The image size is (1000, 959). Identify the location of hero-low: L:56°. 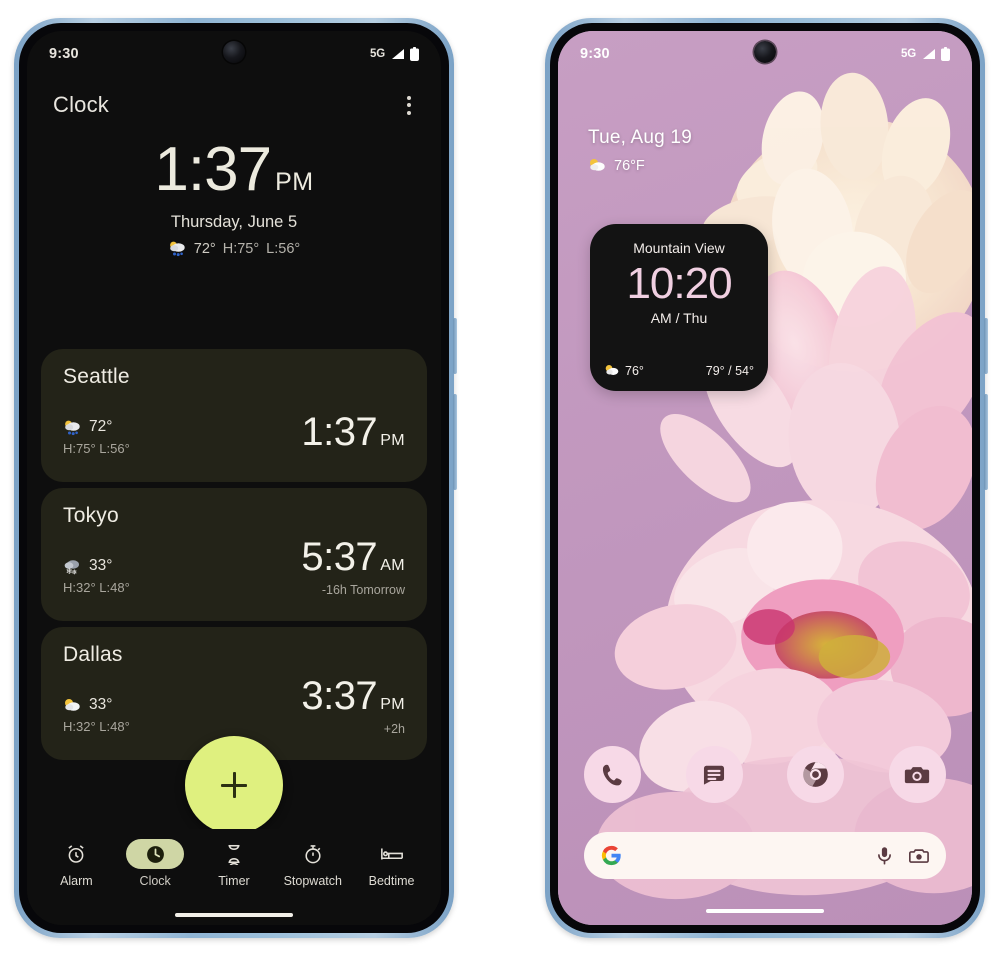
(283, 248).